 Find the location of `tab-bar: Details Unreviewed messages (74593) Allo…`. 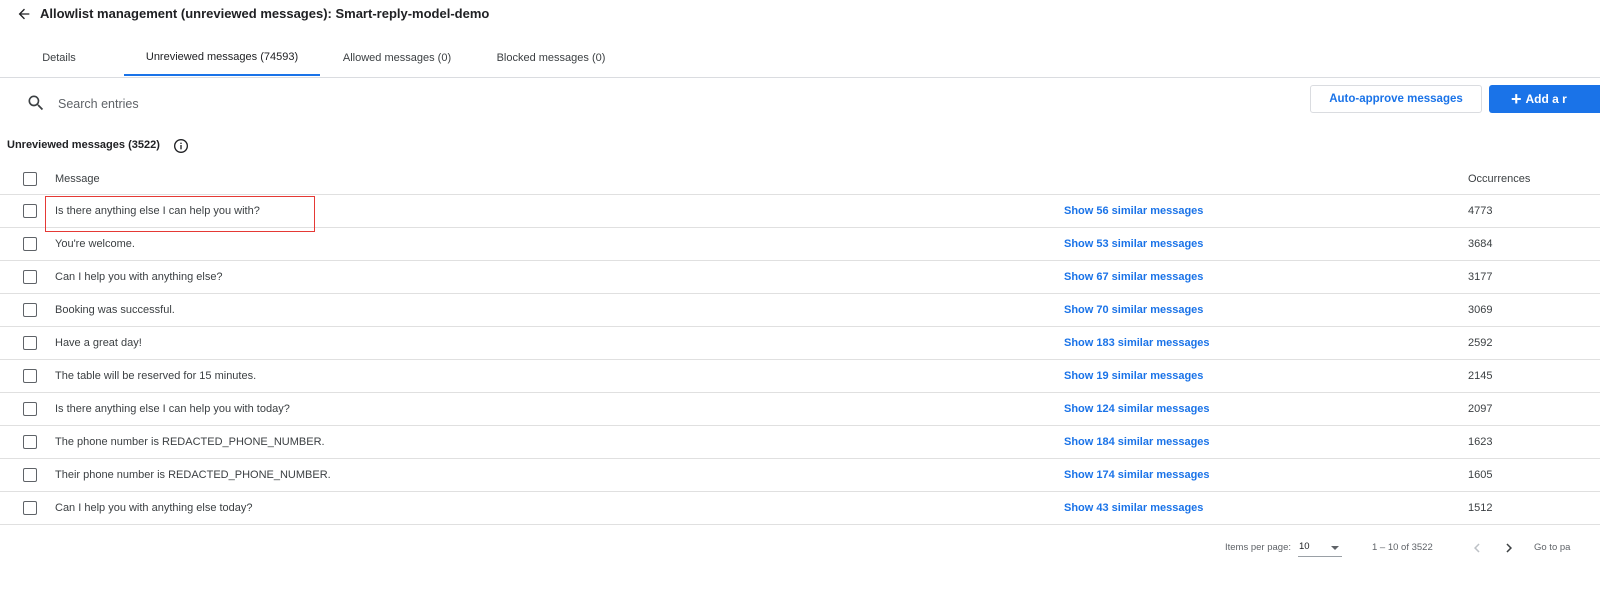

tab-bar: Details Unreviewed messages (74593) Allo… is located at coordinates (800, 59).